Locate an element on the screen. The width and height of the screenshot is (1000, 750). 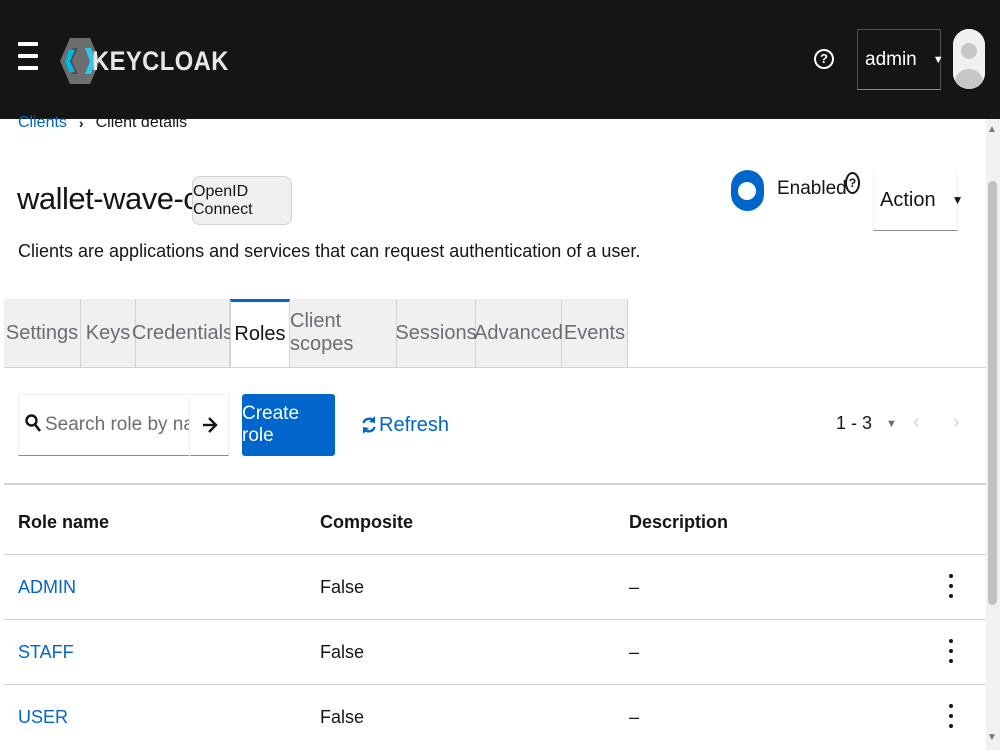
tab-keys: Keys is located at coordinates (108, 333).